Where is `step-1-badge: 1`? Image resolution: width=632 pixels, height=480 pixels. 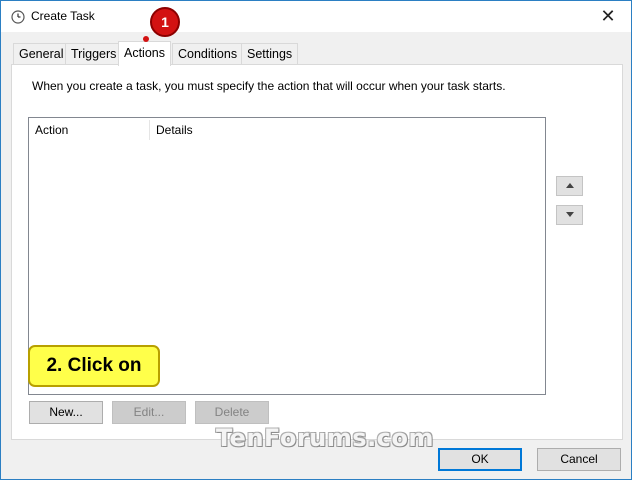
step-1-badge: 1 is located at coordinates (165, 22).